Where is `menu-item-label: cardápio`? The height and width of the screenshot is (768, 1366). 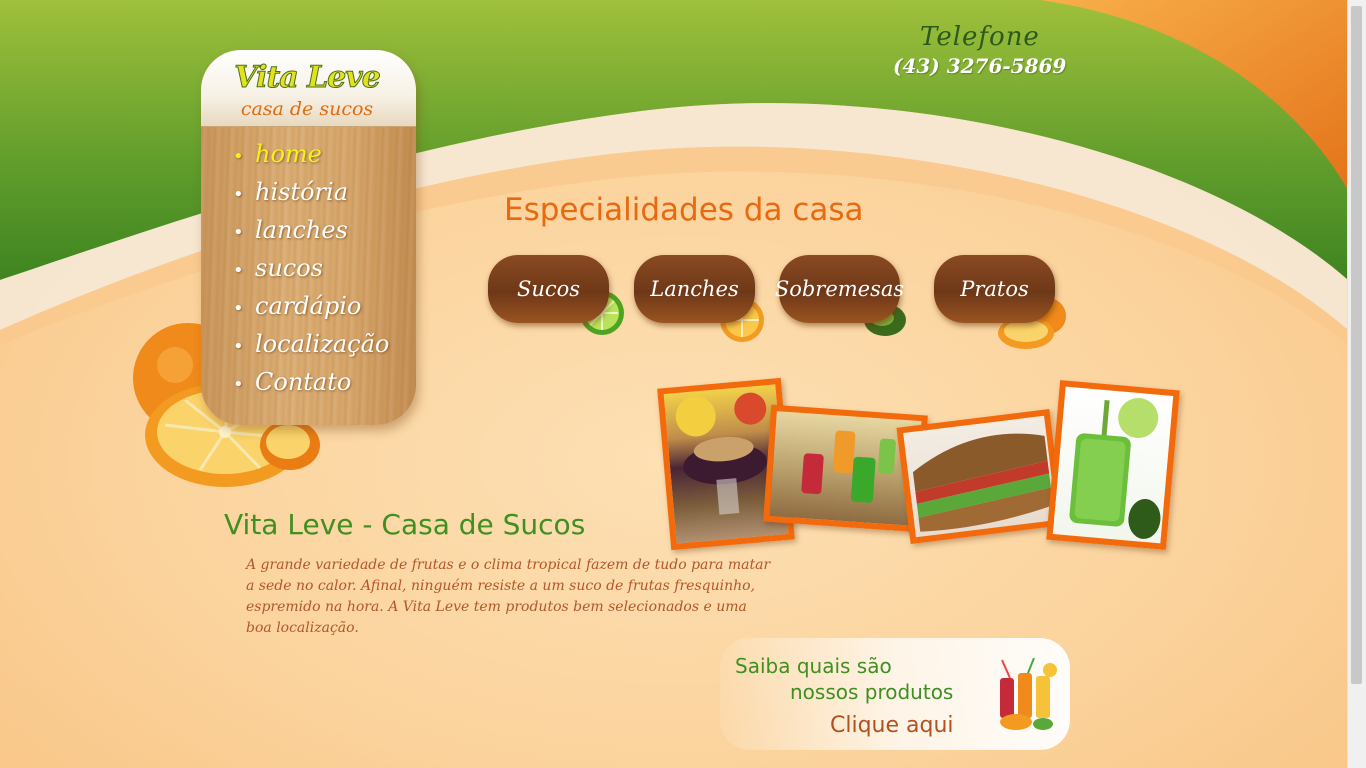
menu-item-label: cardápio is located at coordinates (308, 306).